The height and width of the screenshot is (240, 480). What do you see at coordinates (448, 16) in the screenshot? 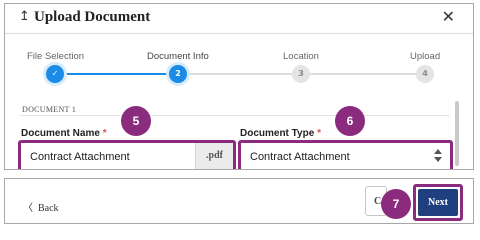
I see `close-icon: ✕` at bounding box center [448, 16].